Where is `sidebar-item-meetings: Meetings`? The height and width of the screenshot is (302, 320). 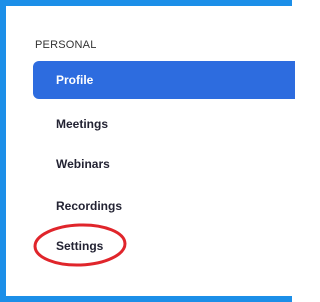
sidebar-item-meetings: Meetings is located at coordinates (164, 124).